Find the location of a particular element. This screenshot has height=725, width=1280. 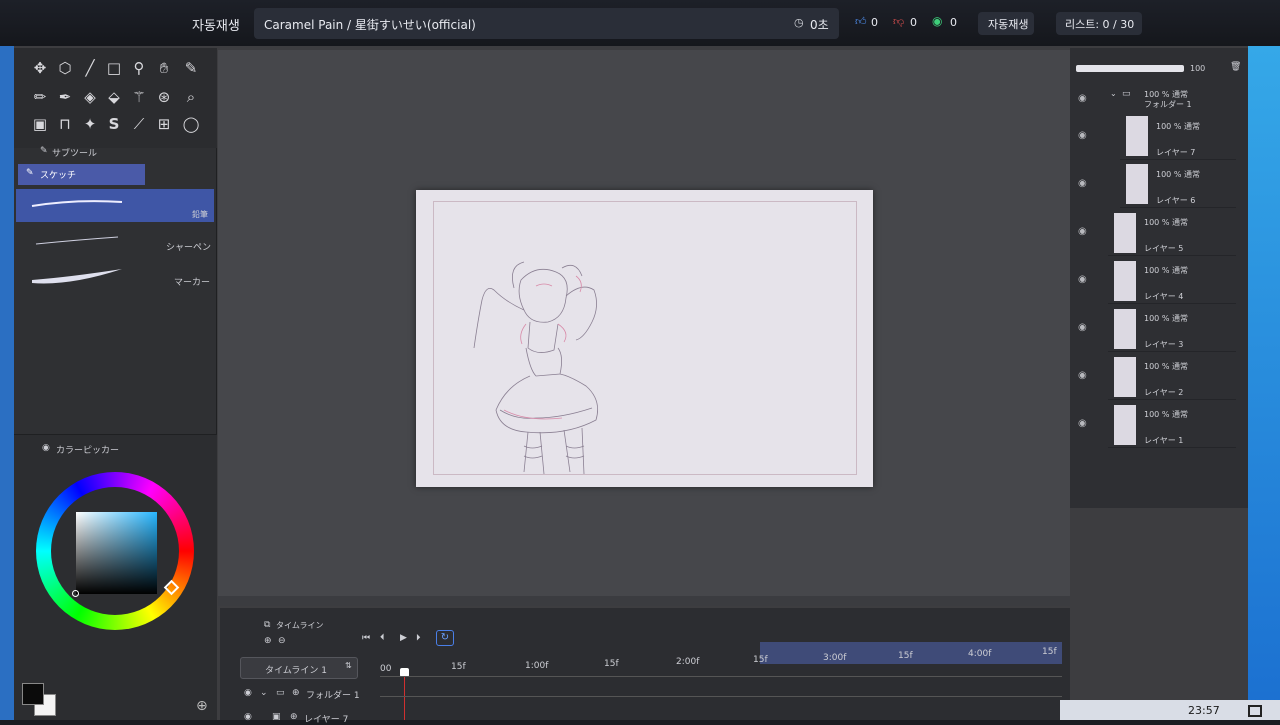

line-icon: ╱ is located at coordinates (90, 68).